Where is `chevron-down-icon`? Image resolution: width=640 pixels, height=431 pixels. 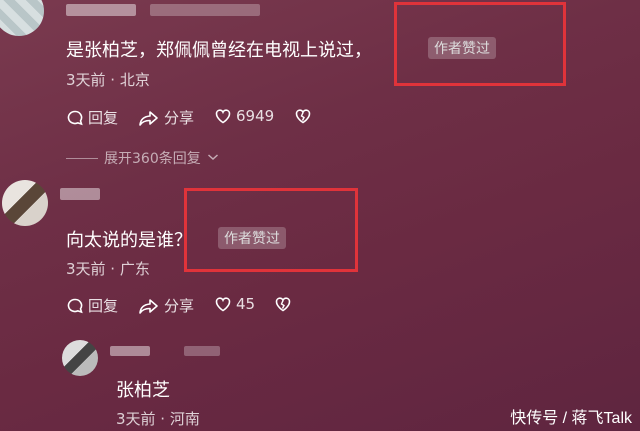
chevron-down-icon is located at coordinates (213, 158).